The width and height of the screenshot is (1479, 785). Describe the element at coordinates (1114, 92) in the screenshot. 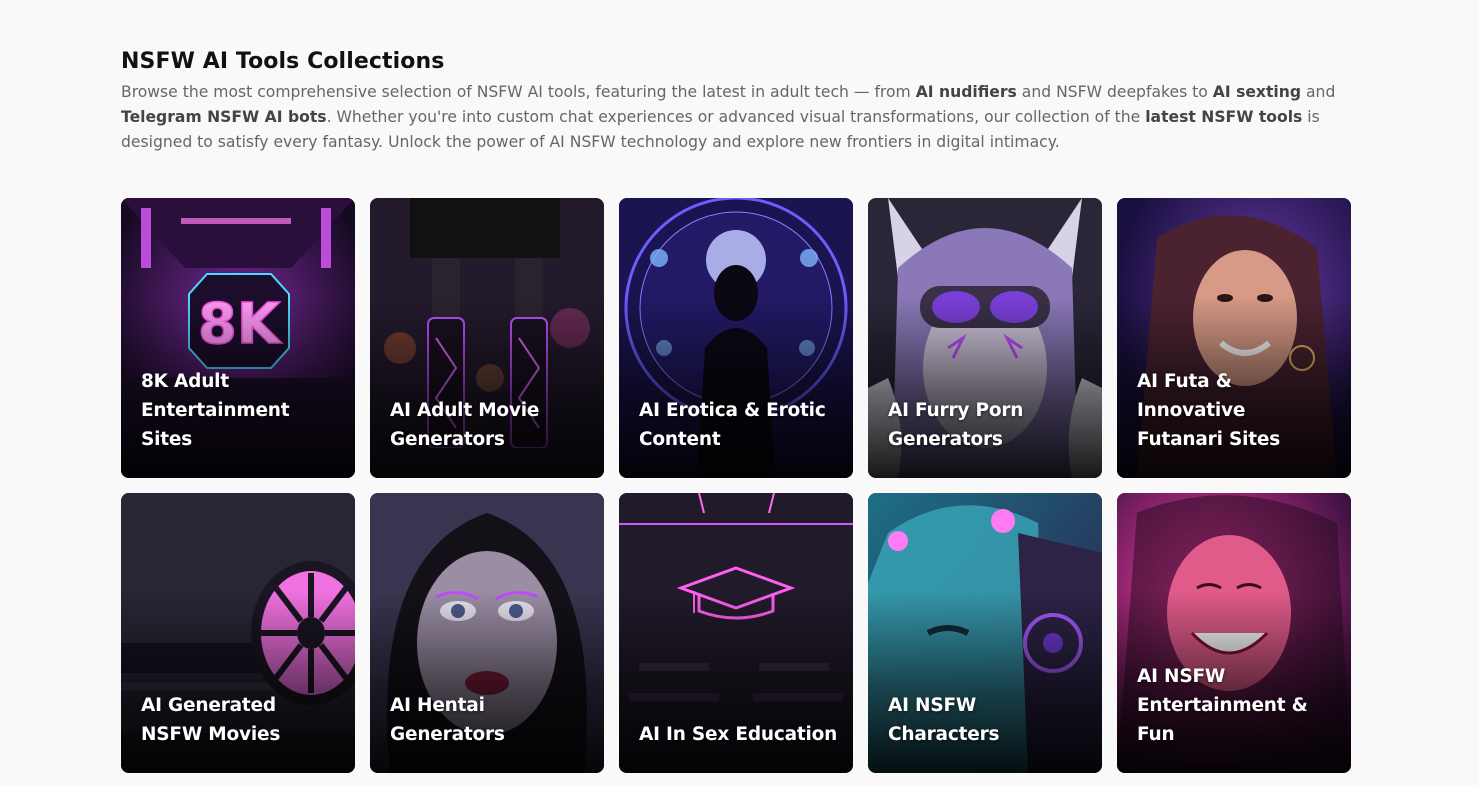

I see `intro-text: and NSFW deepfakes to` at that location.